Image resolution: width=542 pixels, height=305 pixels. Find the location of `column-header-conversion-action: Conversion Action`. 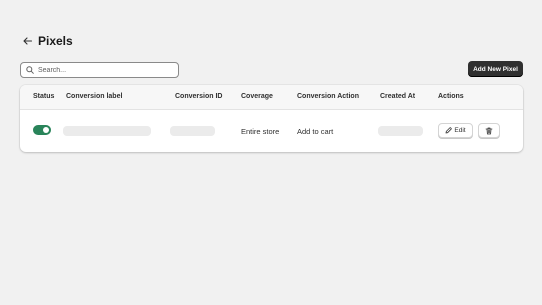

column-header-conversion-action: Conversion Action is located at coordinates (328, 96).